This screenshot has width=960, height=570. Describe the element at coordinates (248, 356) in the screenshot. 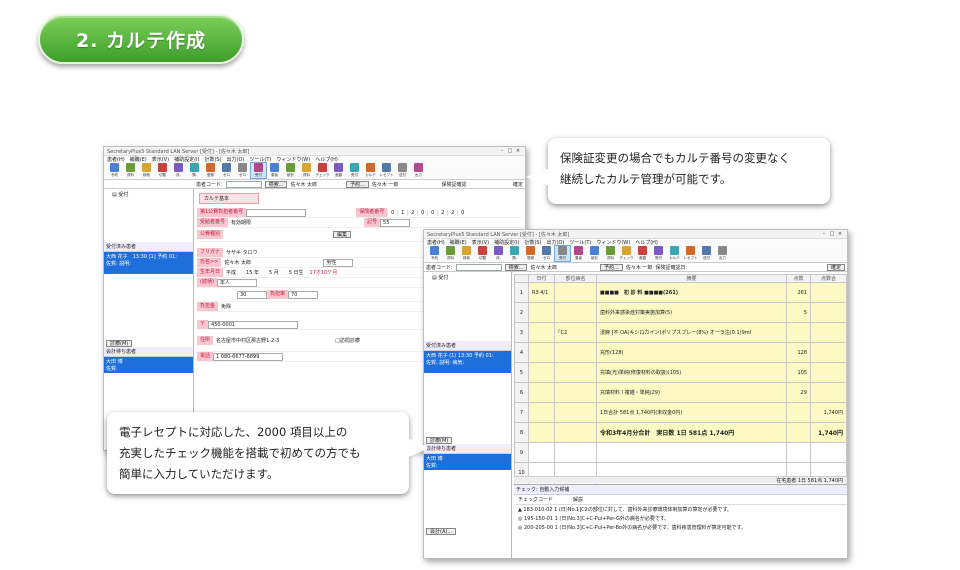

I see `tel-input: 1 080-6677-8899` at that location.